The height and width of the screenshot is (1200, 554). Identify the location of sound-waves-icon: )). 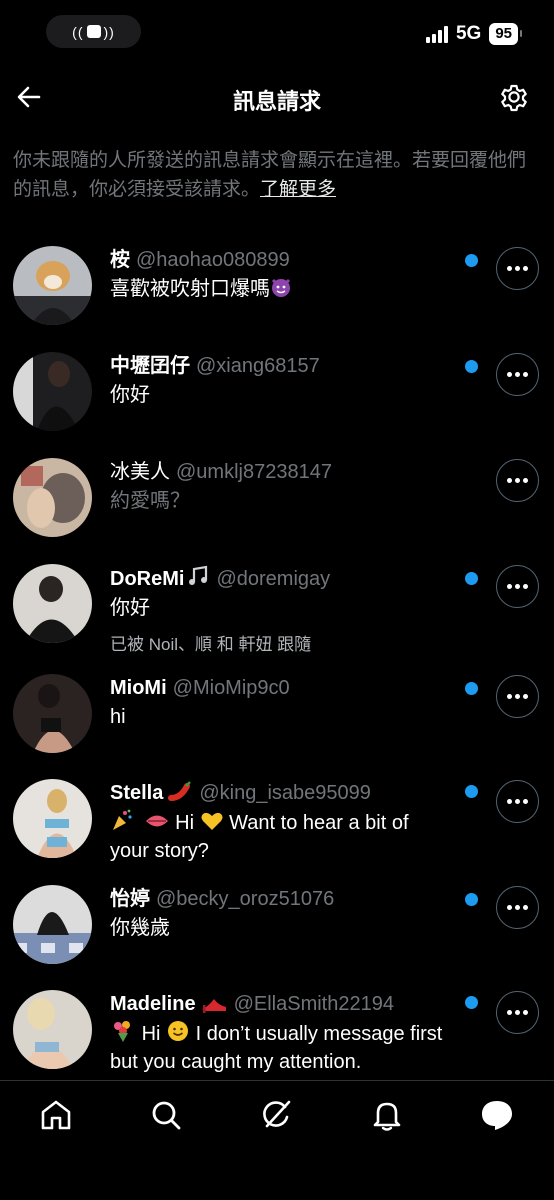
(109, 31).